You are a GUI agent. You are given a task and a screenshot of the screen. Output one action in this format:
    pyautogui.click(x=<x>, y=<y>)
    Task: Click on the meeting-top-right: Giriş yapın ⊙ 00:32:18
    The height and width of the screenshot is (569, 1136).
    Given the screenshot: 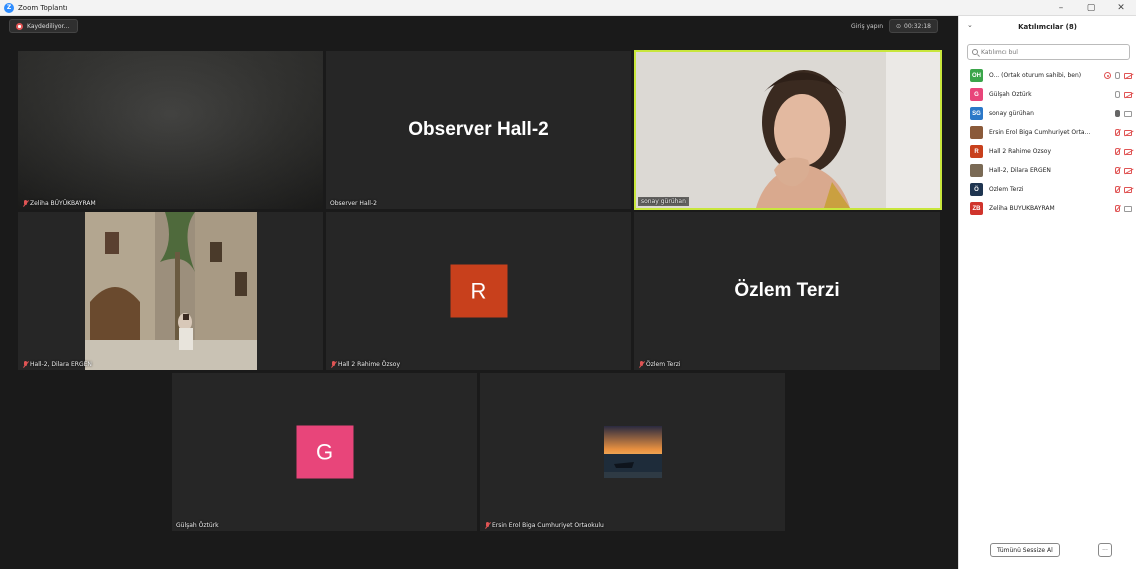 What is the action you would take?
    pyautogui.click(x=894, y=26)
    